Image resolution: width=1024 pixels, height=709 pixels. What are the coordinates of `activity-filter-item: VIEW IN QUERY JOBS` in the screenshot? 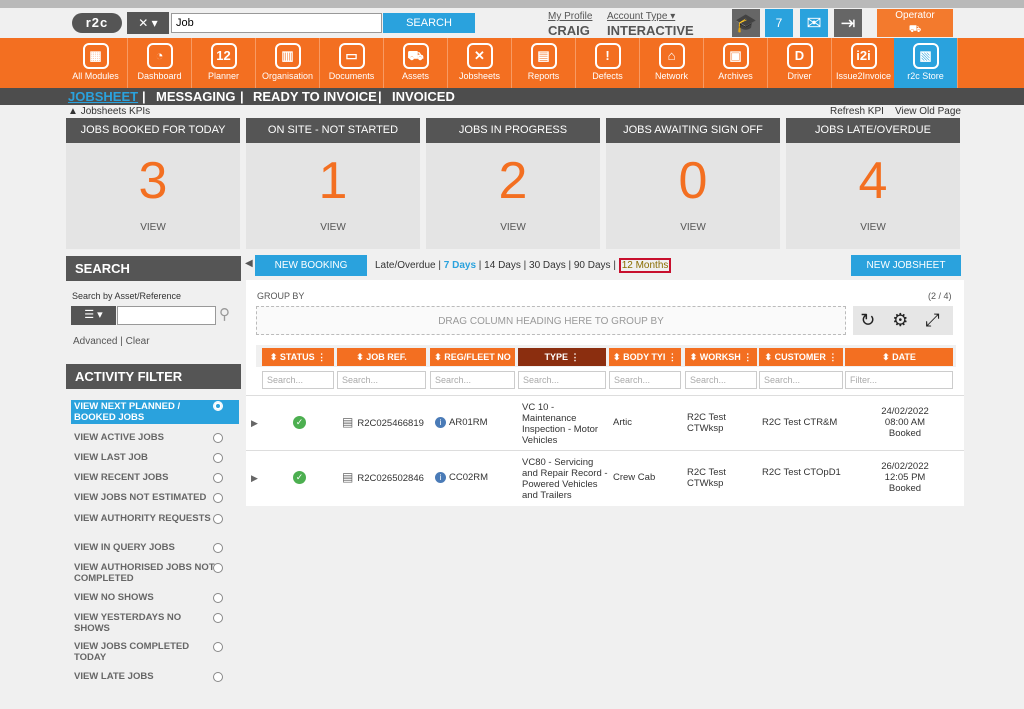 It's located at (155, 547).